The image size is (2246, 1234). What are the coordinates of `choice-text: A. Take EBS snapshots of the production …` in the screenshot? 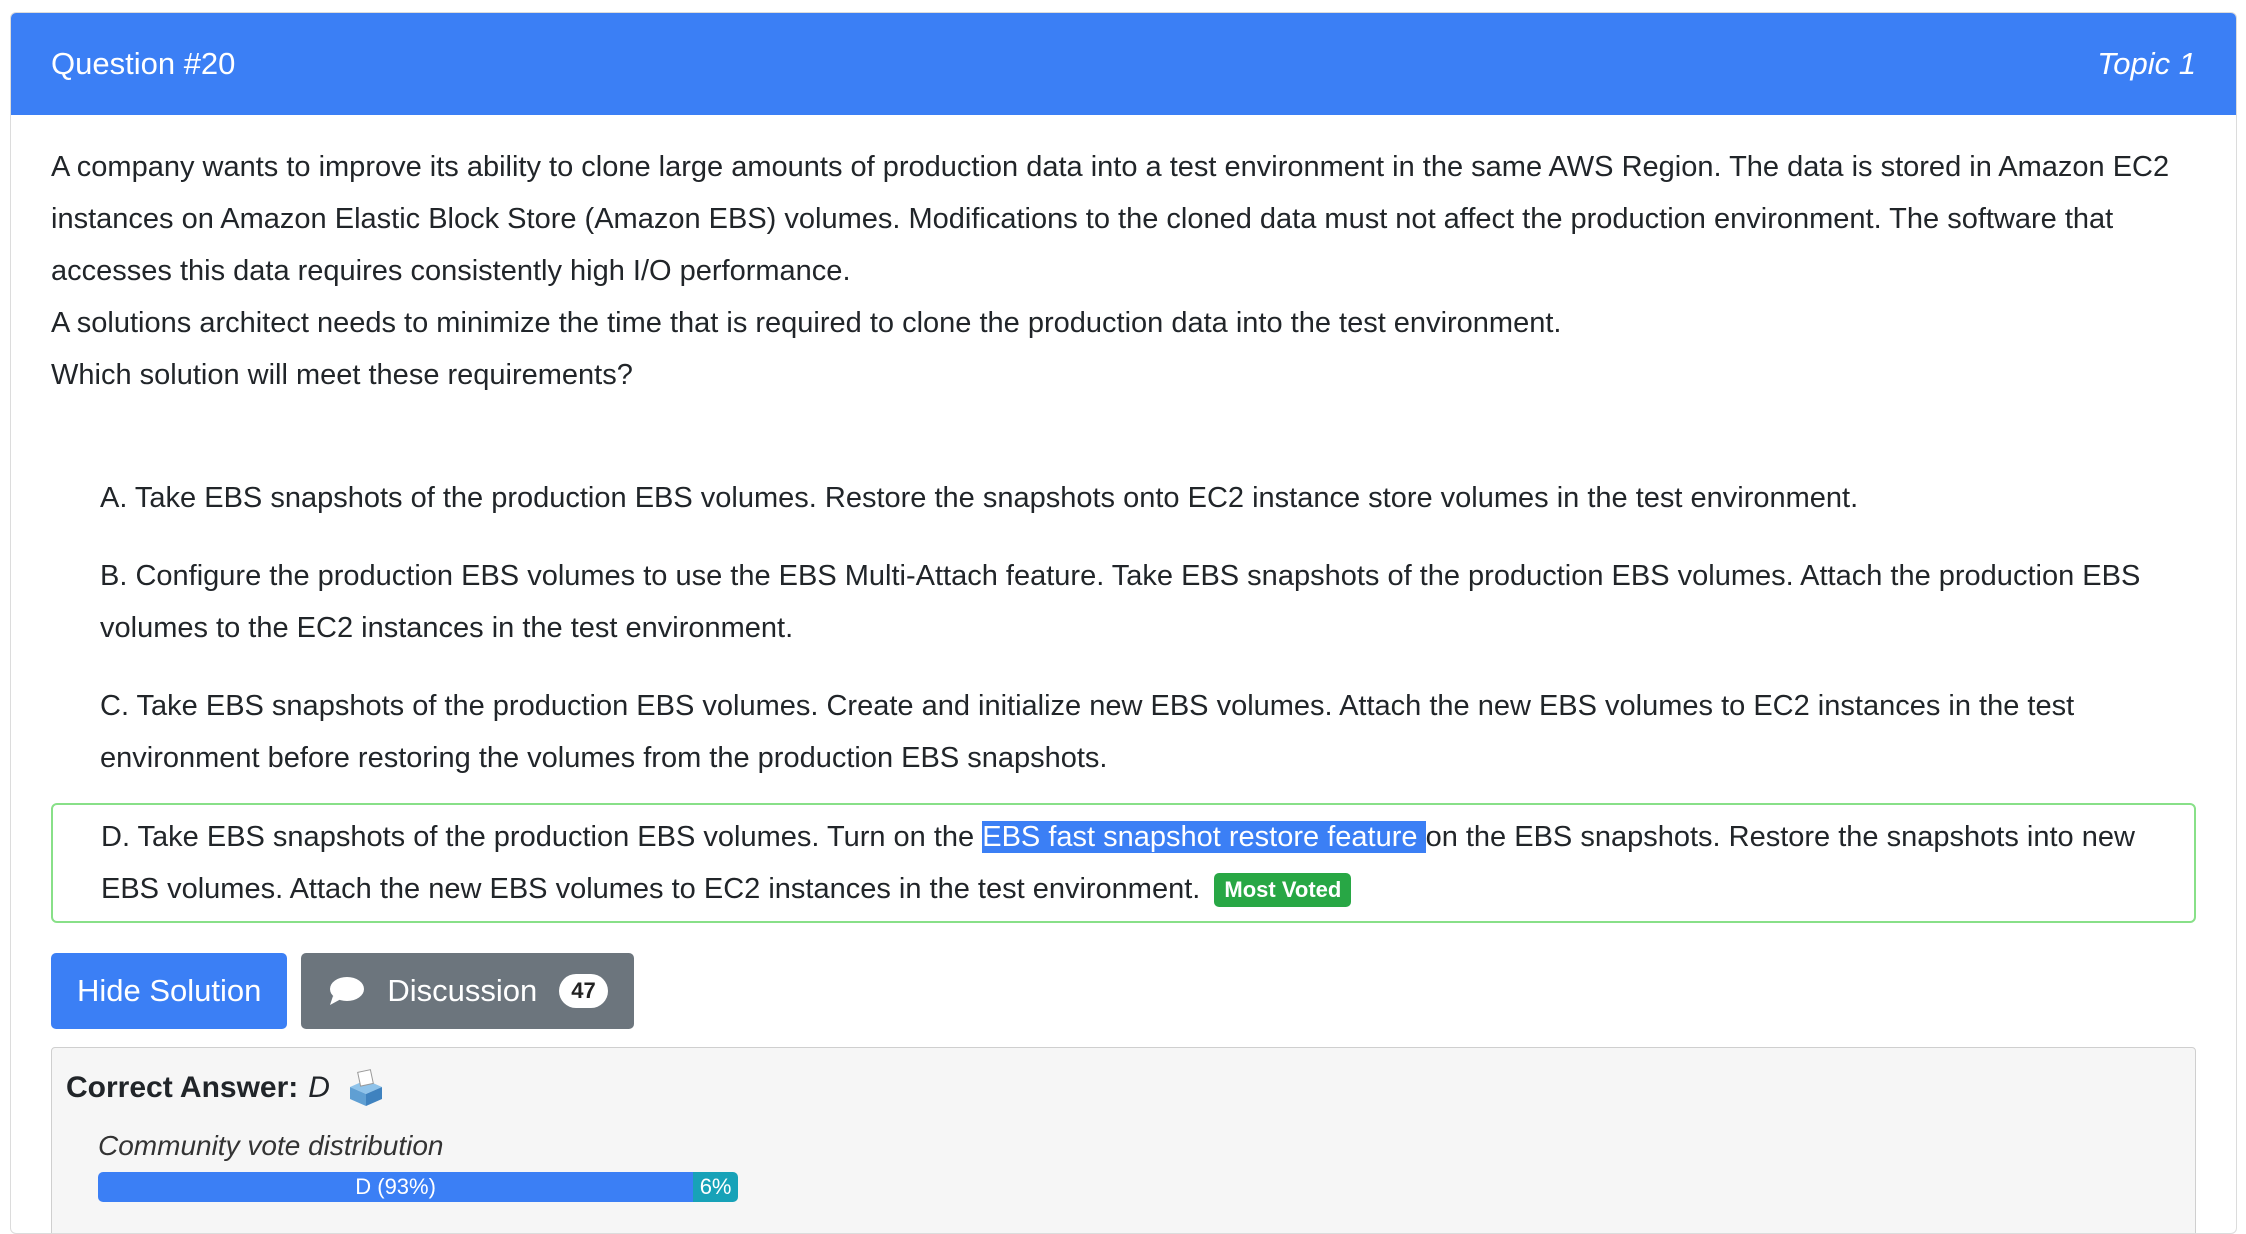 It's located at (979, 498).